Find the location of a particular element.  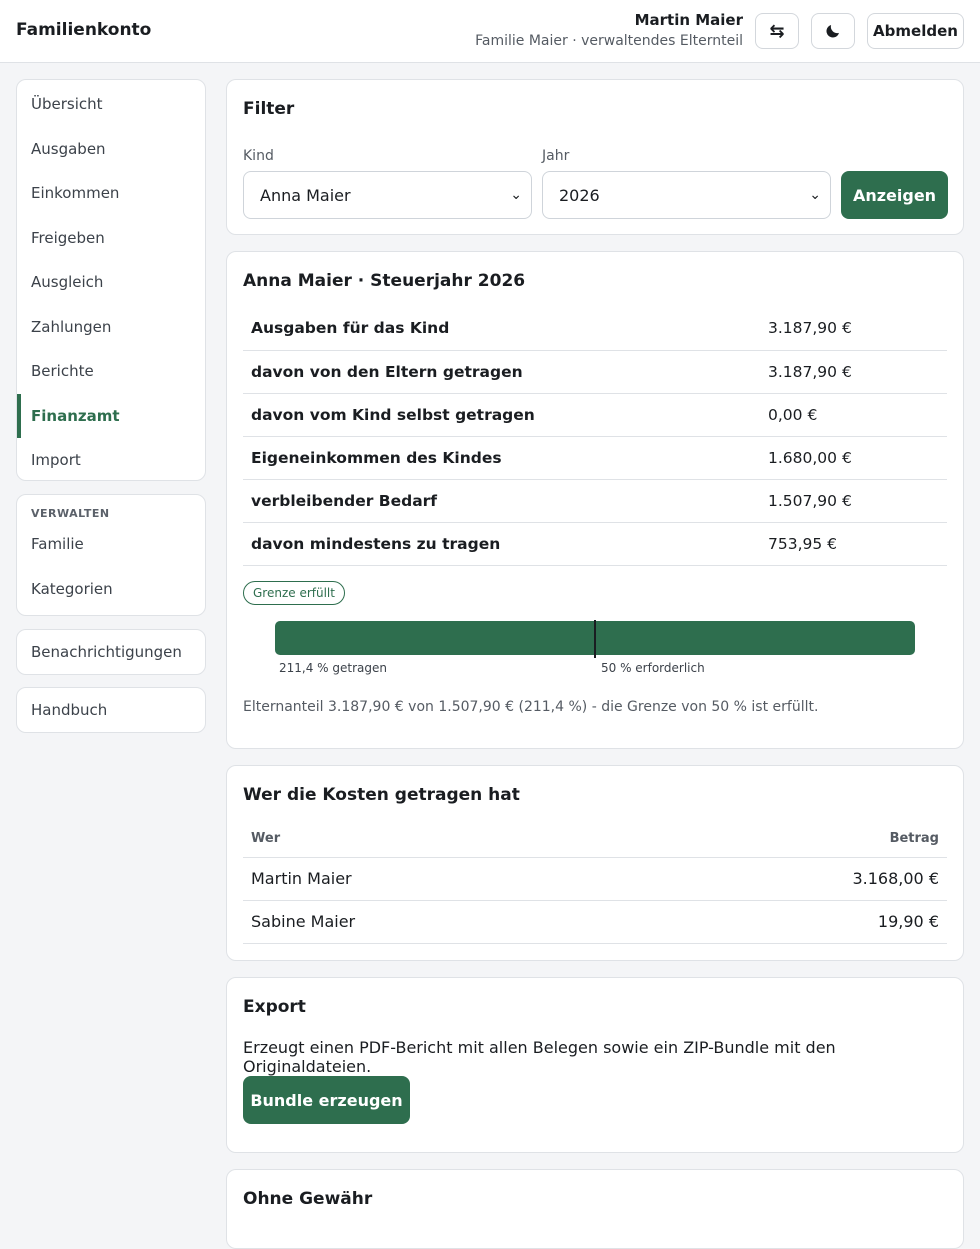

table-row: davon mindestens zu tragen 753,95 € is located at coordinates (595, 544).